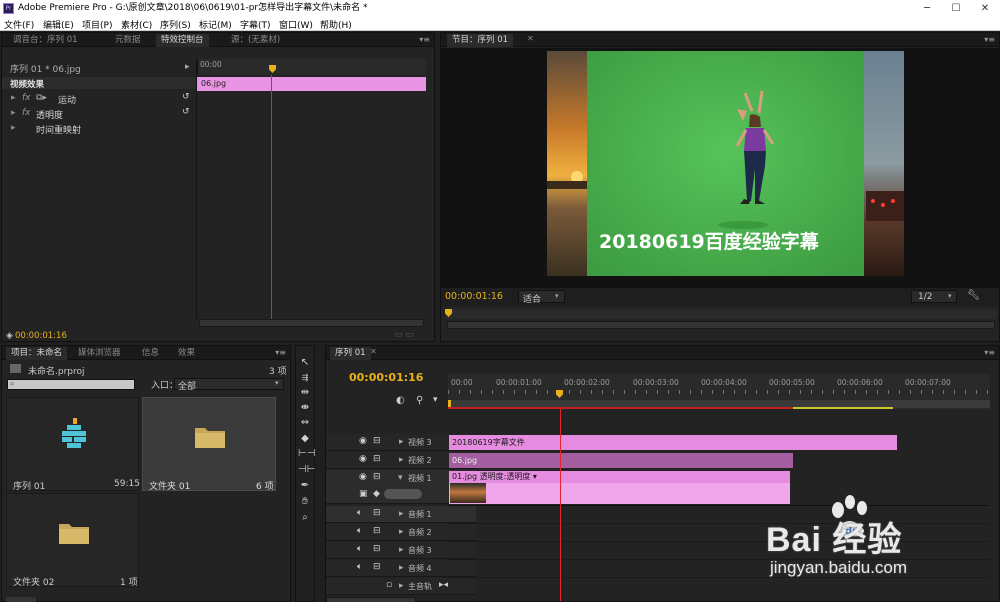  I want to click on menu-sequence: 序列(S), so click(175, 24).